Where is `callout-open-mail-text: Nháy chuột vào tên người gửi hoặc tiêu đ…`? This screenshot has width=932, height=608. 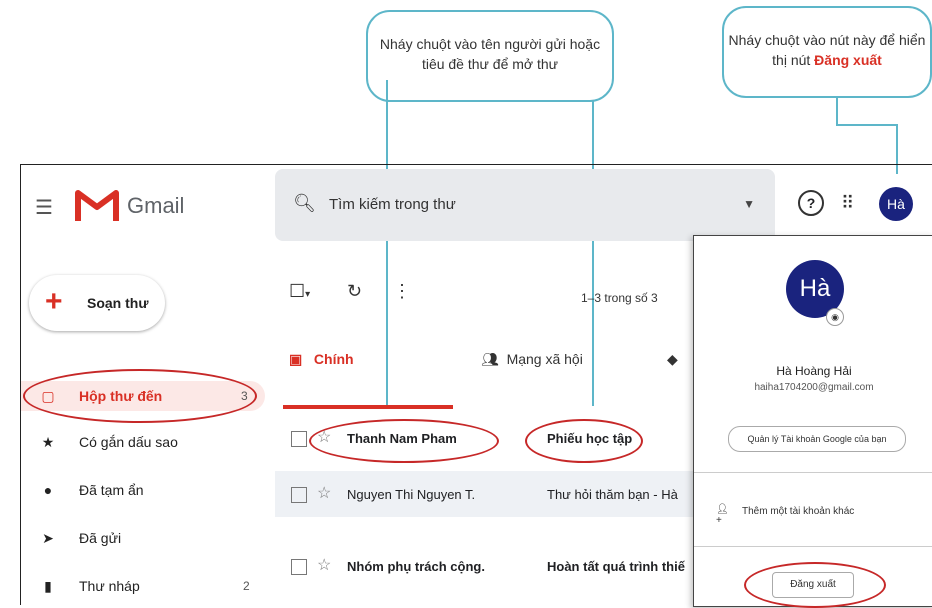 callout-open-mail-text: Nháy chuột vào tên người gửi hoặc tiêu đ… is located at coordinates (490, 54).